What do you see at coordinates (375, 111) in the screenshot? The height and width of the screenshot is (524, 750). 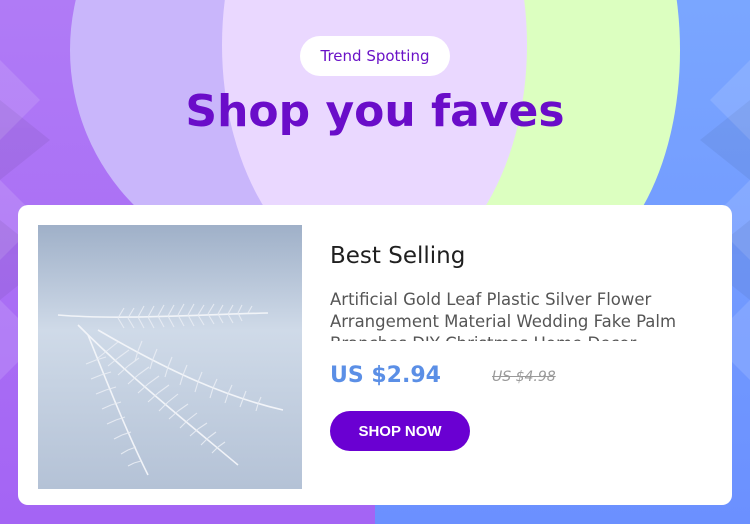 I see `banner-headline: Shop you faves` at bounding box center [375, 111].